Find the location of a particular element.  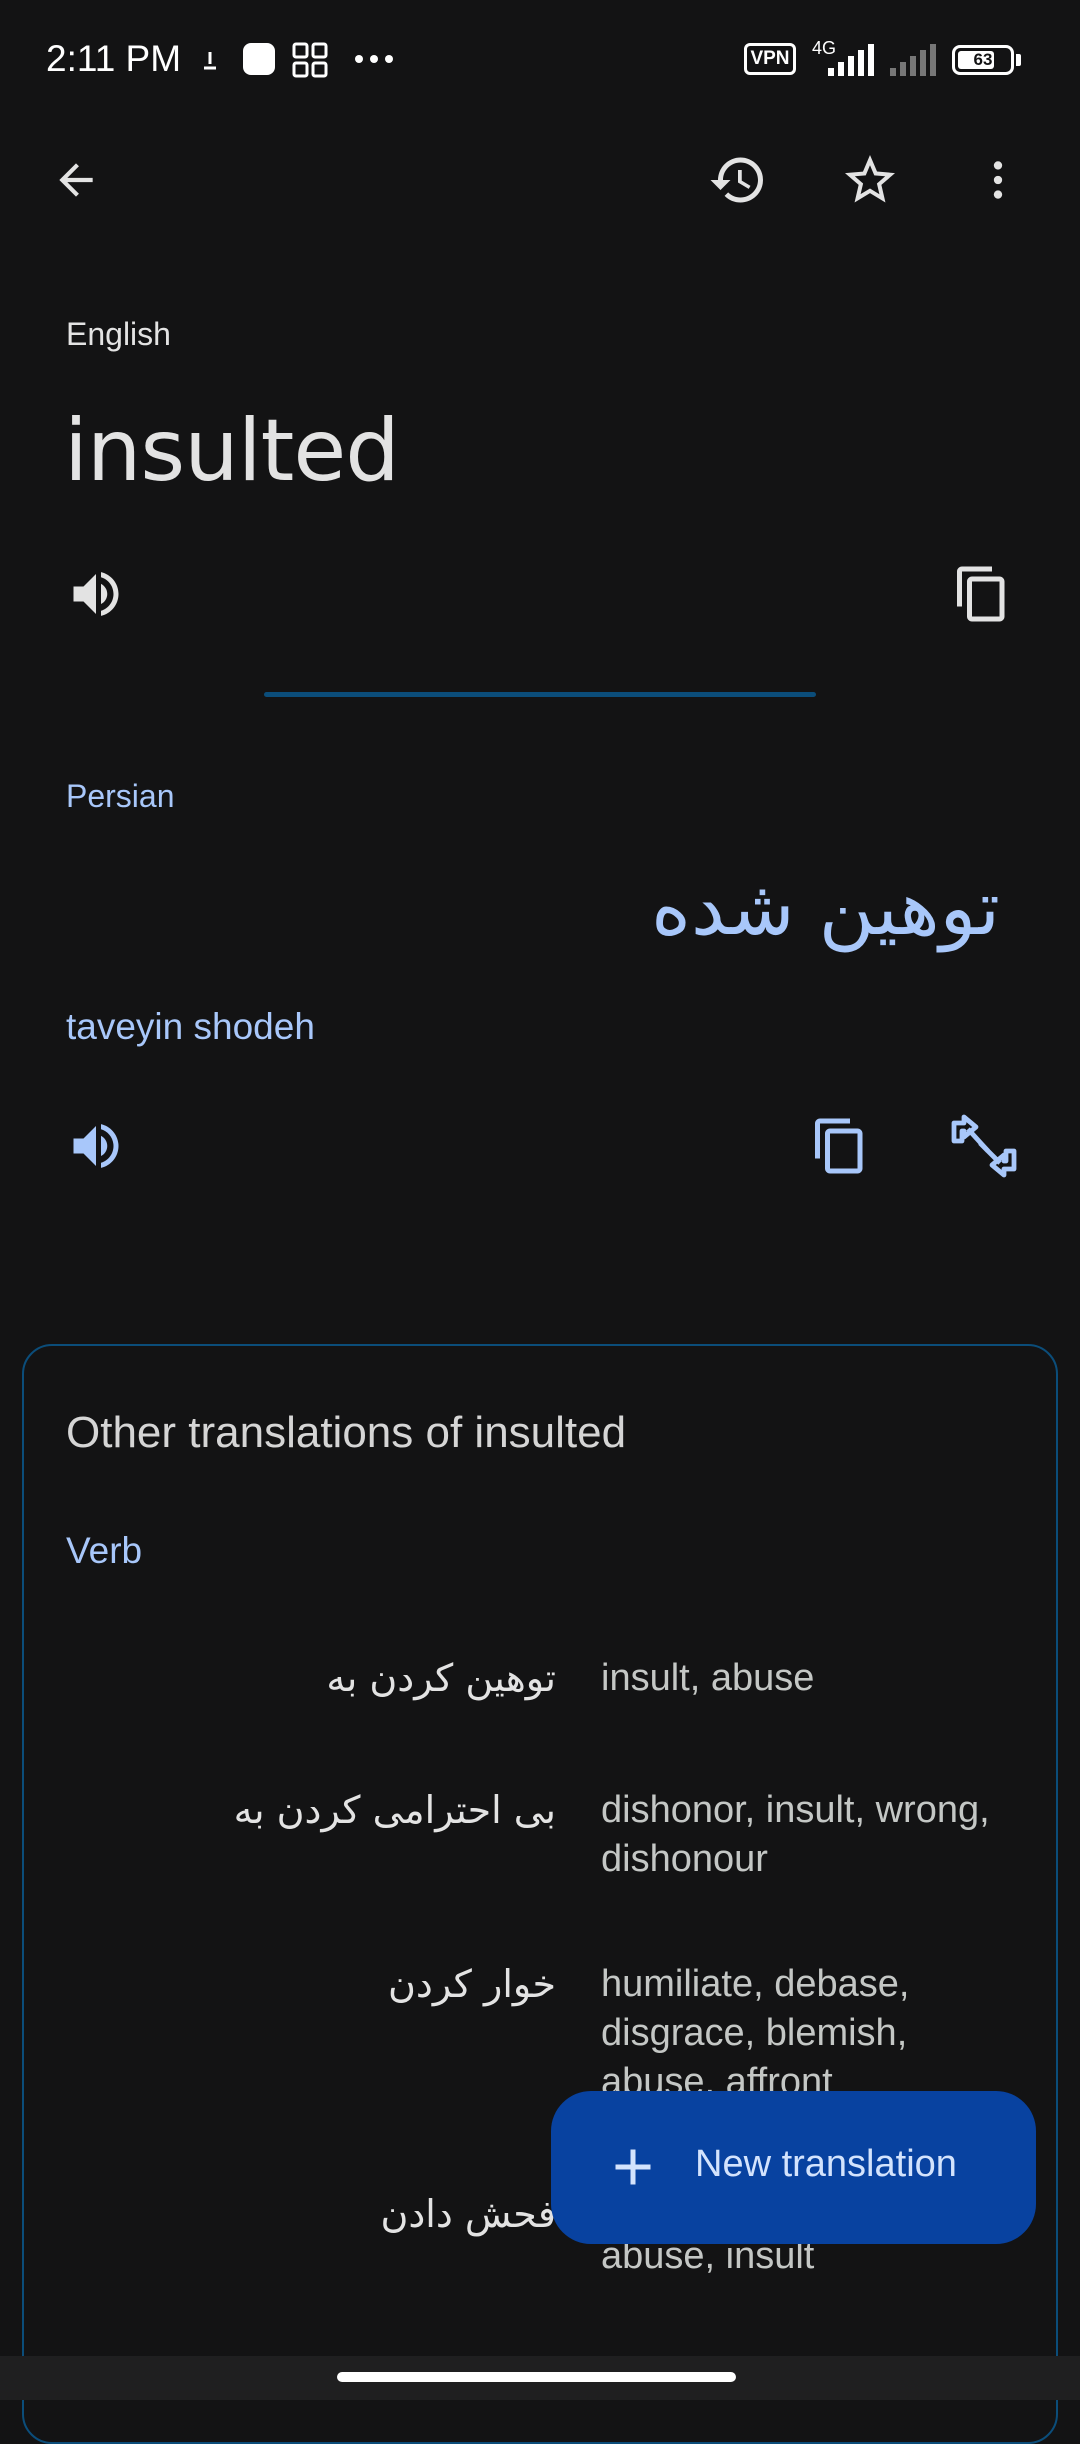

arrow-back-icon is located at coordinates (76, 180).